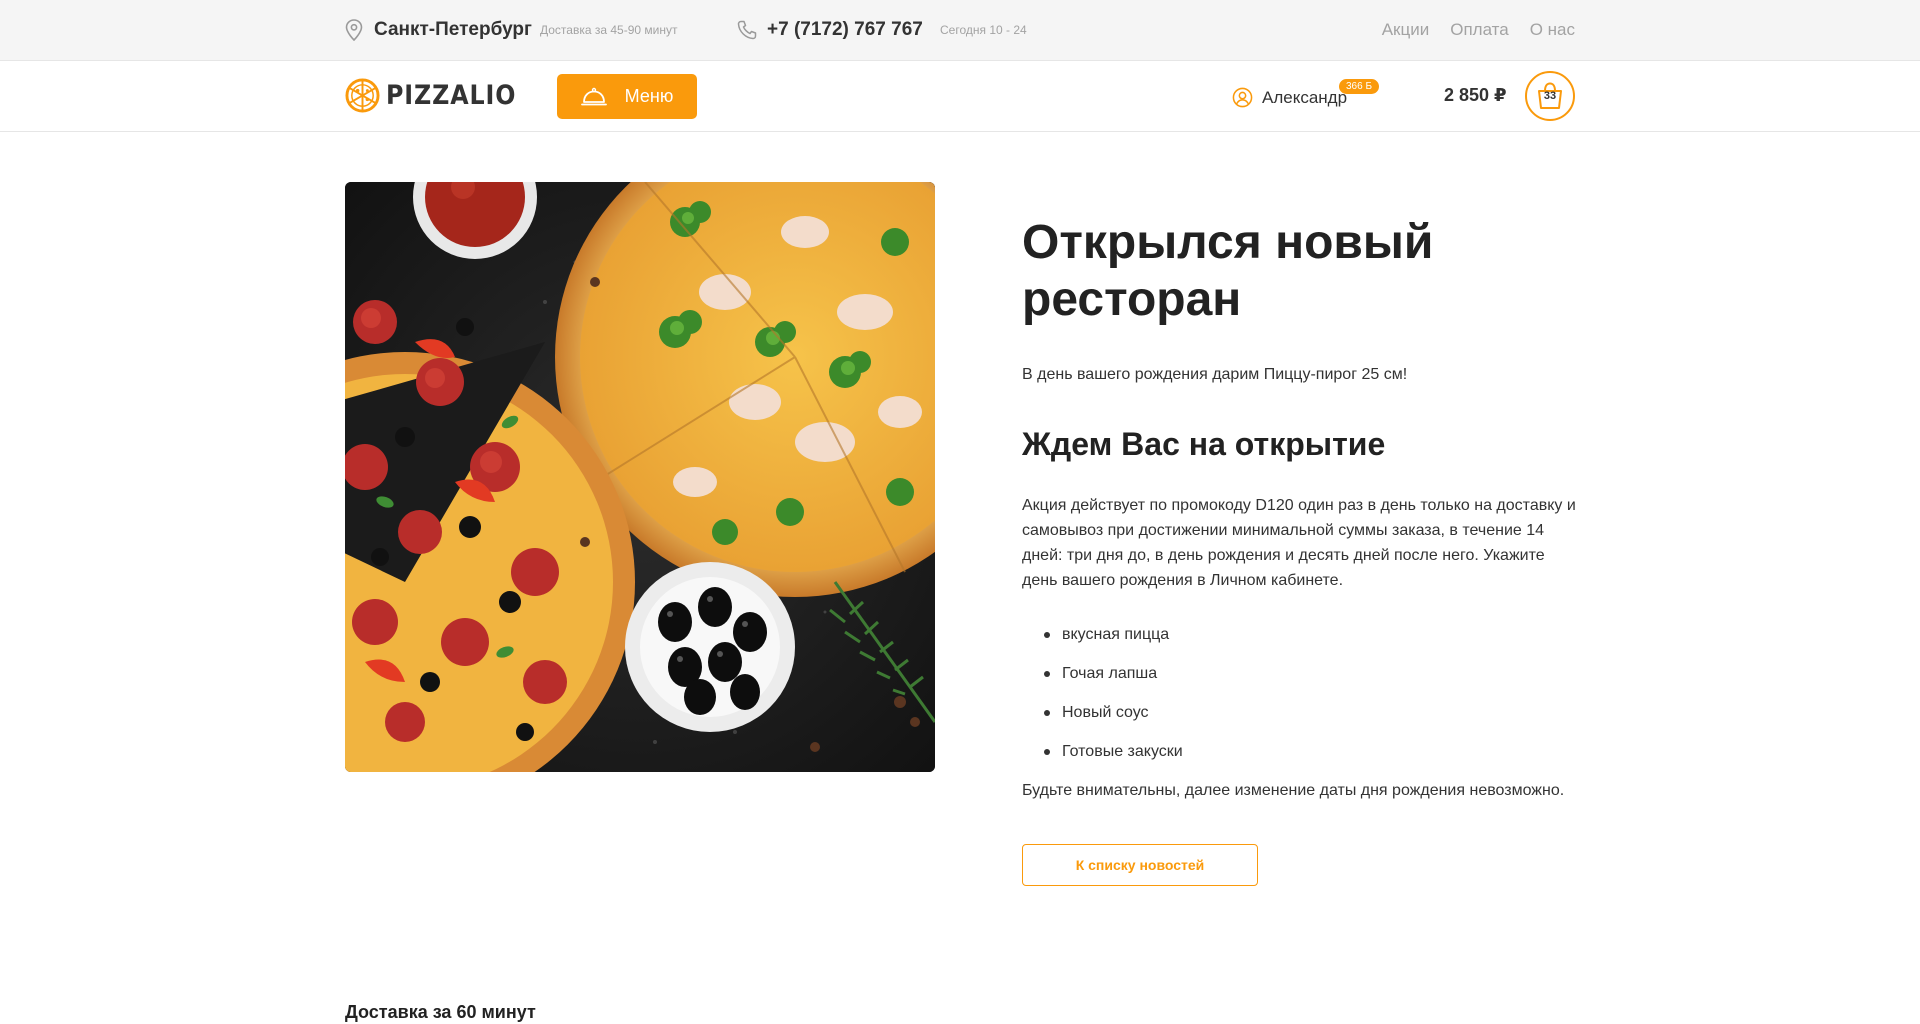 The width and height of the screenshot is (1920, 1024). I want to click on user-account: Александр, so click(1289, 97).